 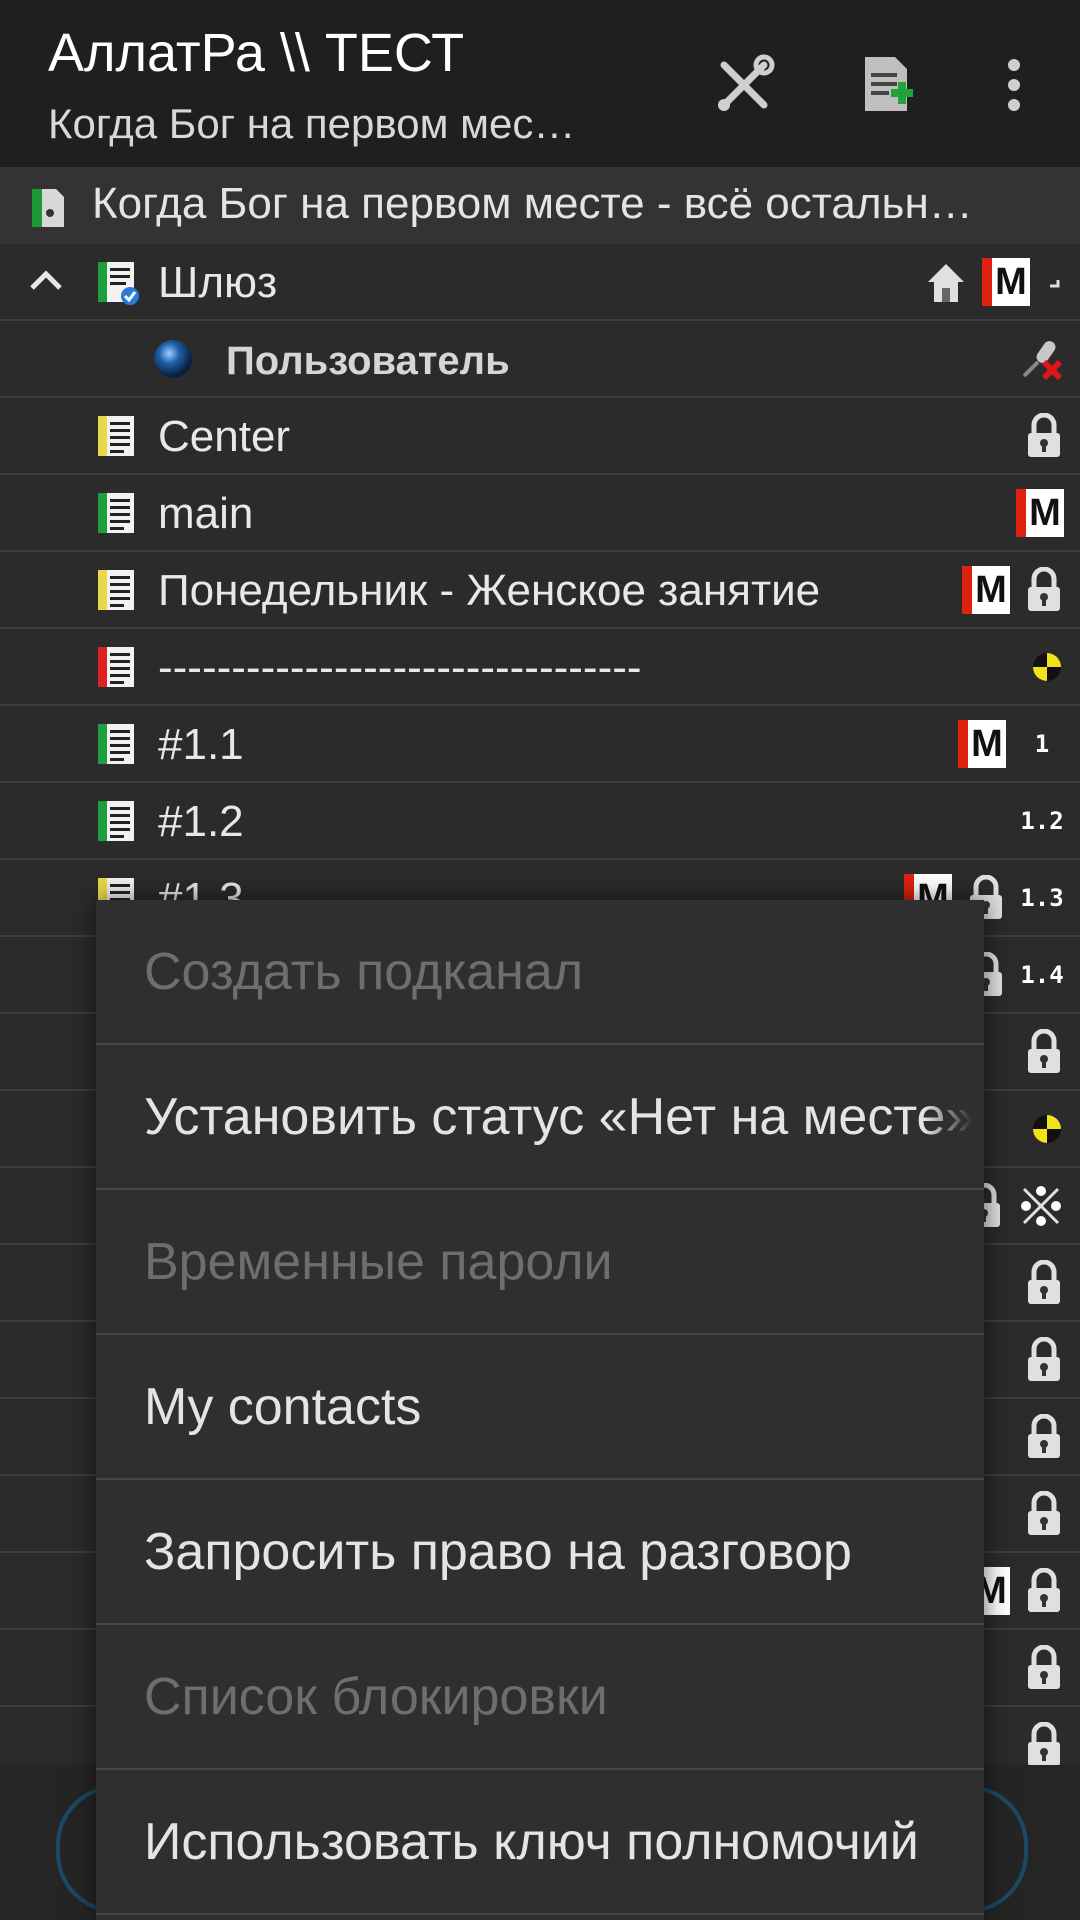 I want to click on tools-button, so click(x=744, y=85).